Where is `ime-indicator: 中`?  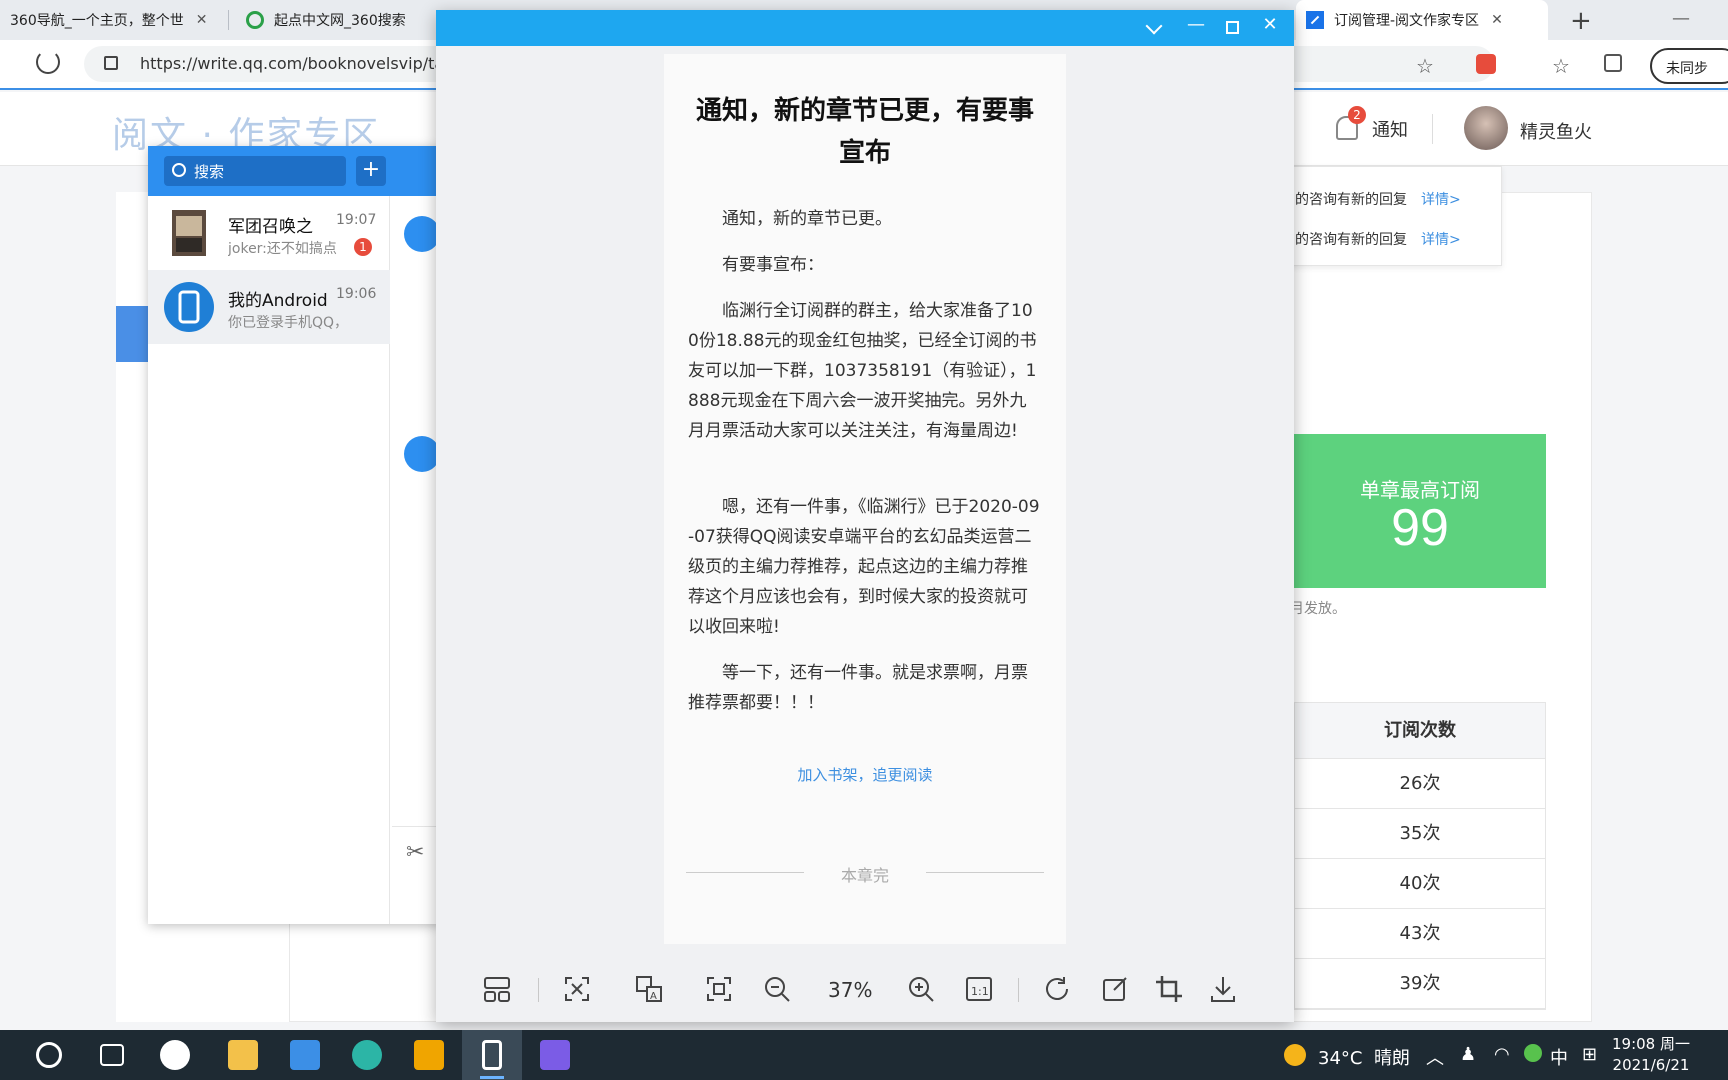 ime-indicator: 中 is located at coordinates (1559, 1057).